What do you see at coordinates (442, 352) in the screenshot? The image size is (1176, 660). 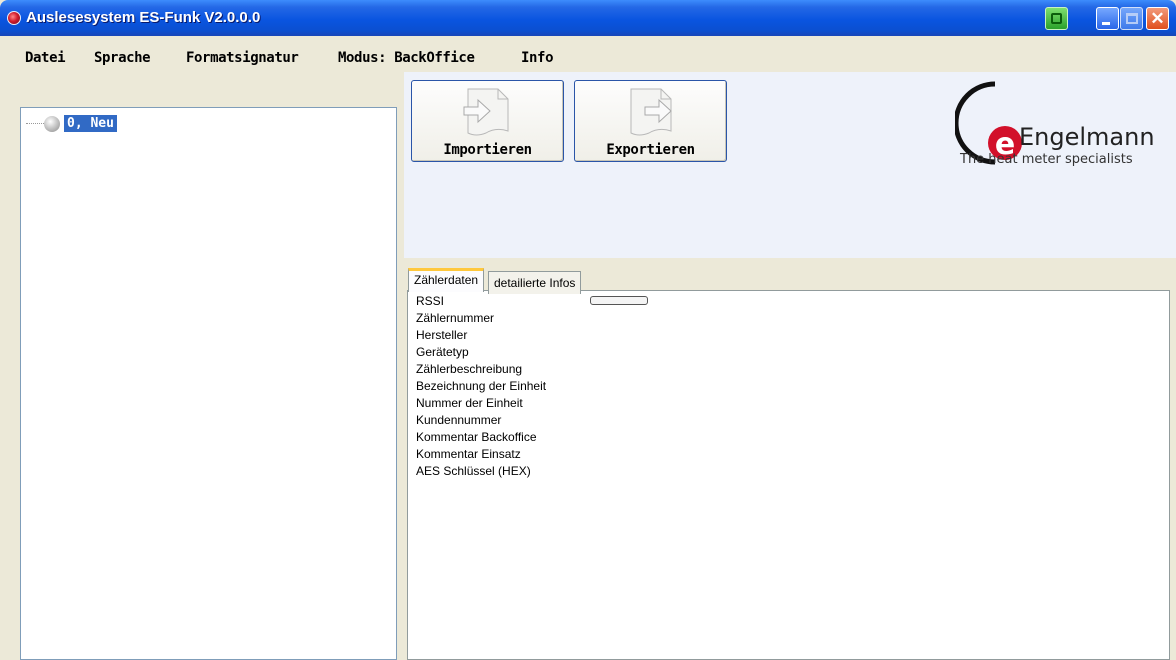 I see `field-geraetetyp: Gerätetyp` at bounding box center [442, 352].